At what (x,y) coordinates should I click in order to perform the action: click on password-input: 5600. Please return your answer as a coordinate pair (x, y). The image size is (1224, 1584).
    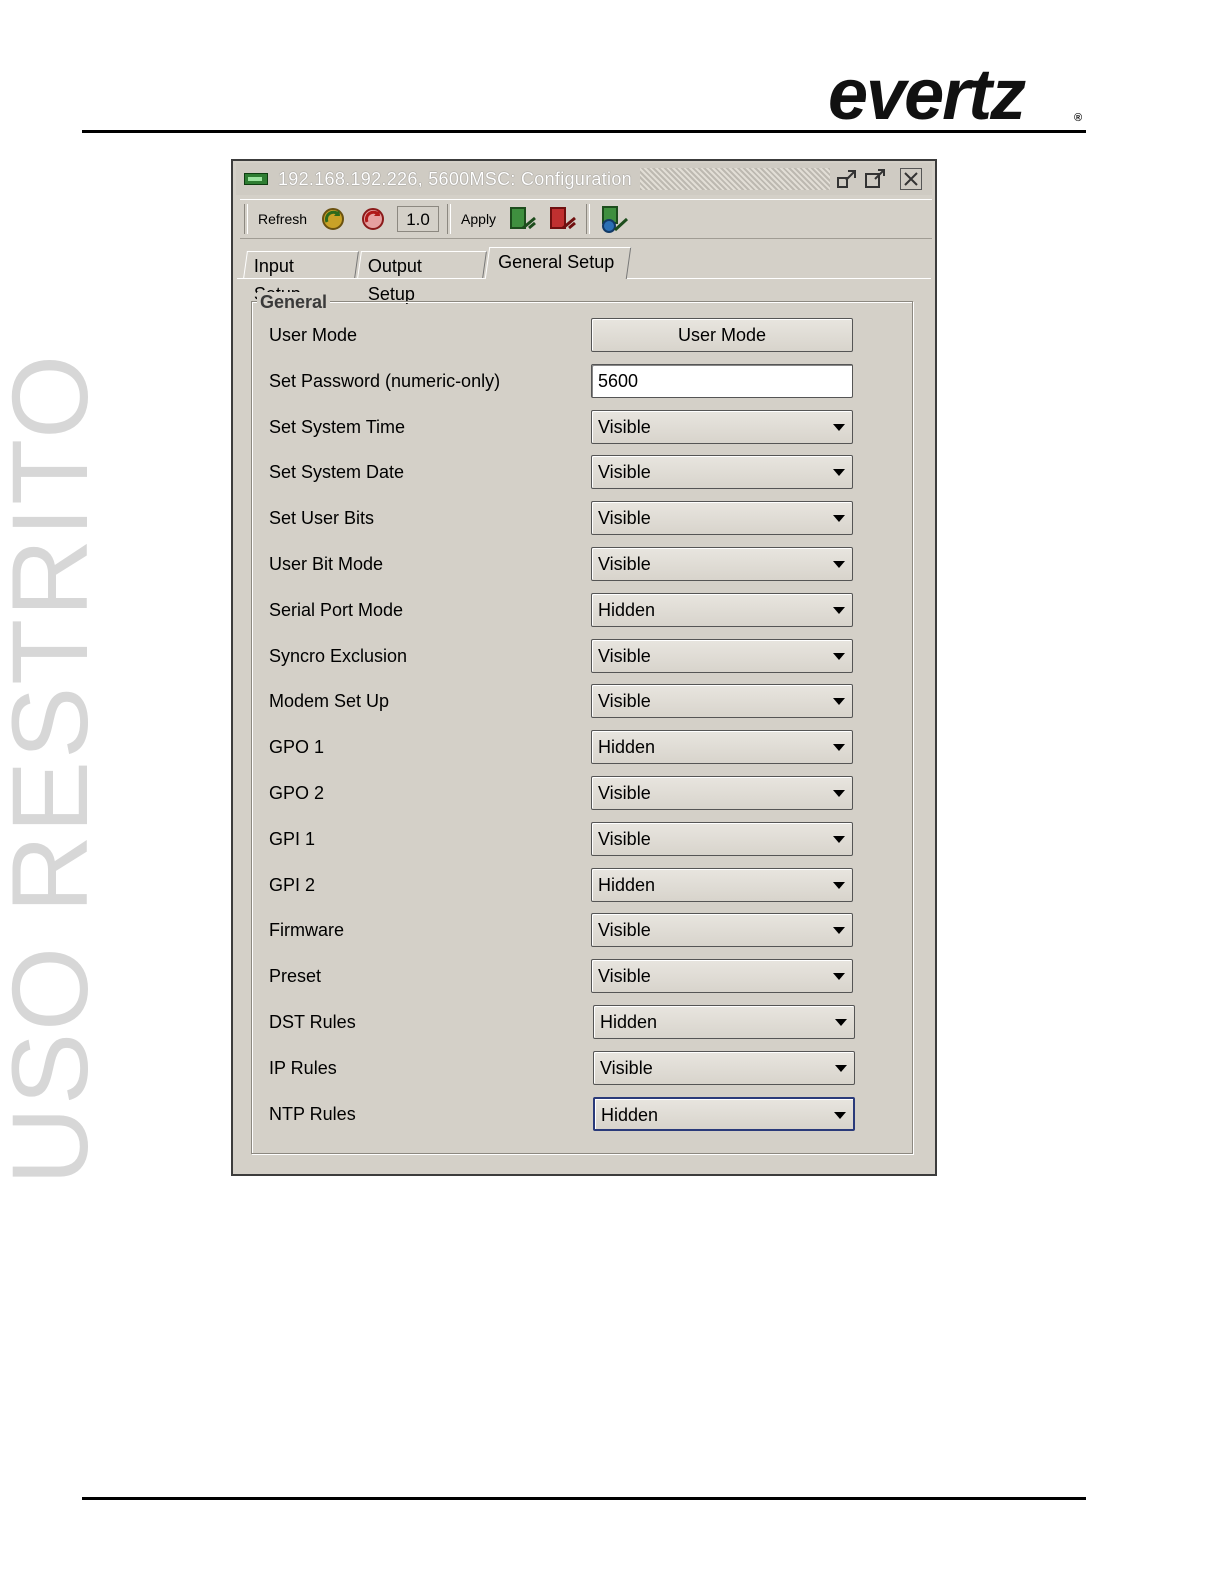
    Looking at the image, I should click on (722, 381).